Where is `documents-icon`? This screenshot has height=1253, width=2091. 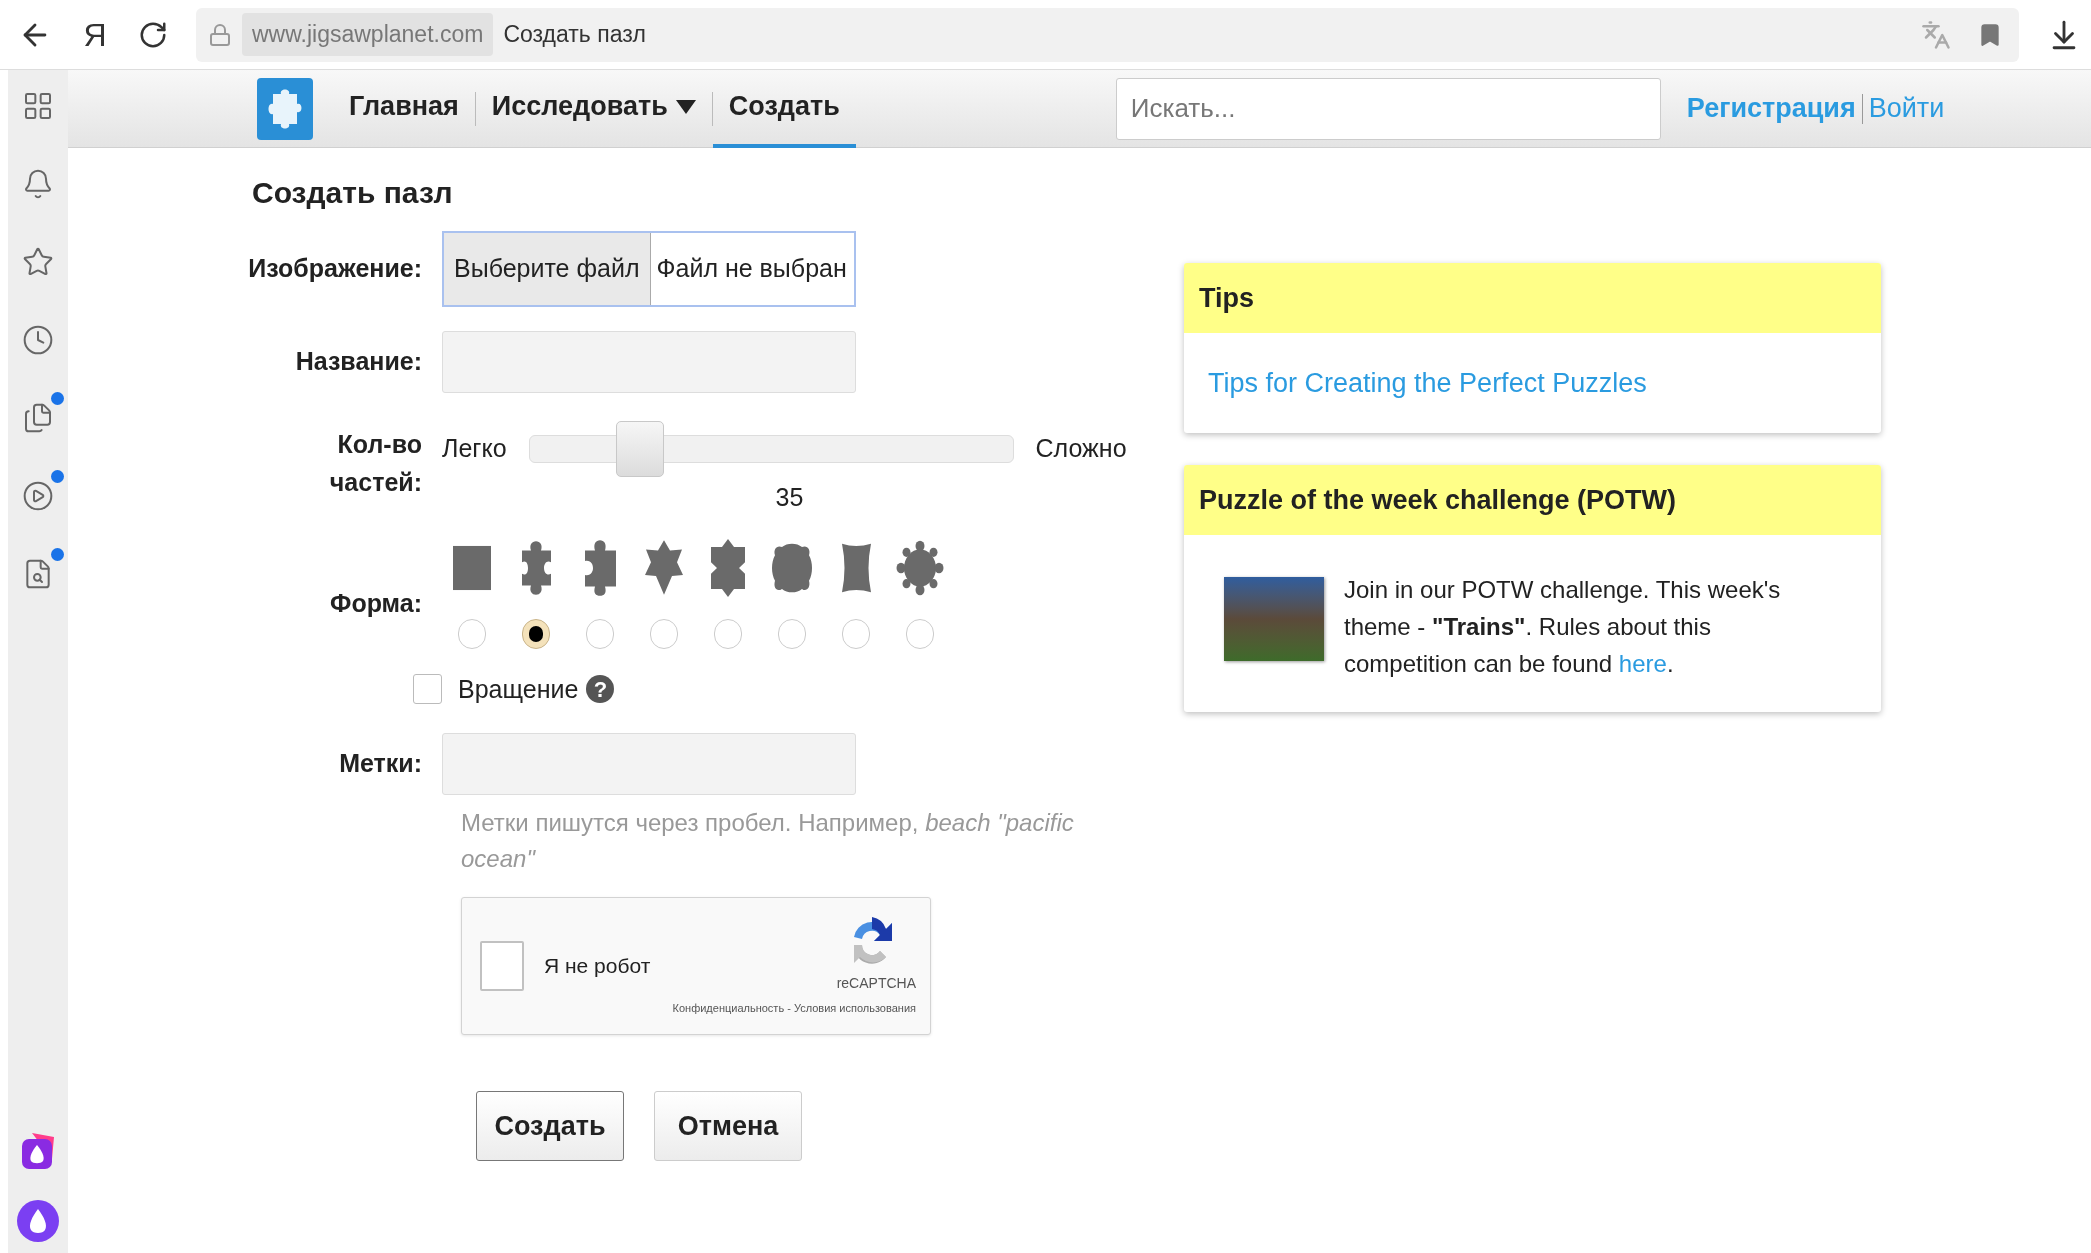
documents-icon is located at coordinates (38, 418).